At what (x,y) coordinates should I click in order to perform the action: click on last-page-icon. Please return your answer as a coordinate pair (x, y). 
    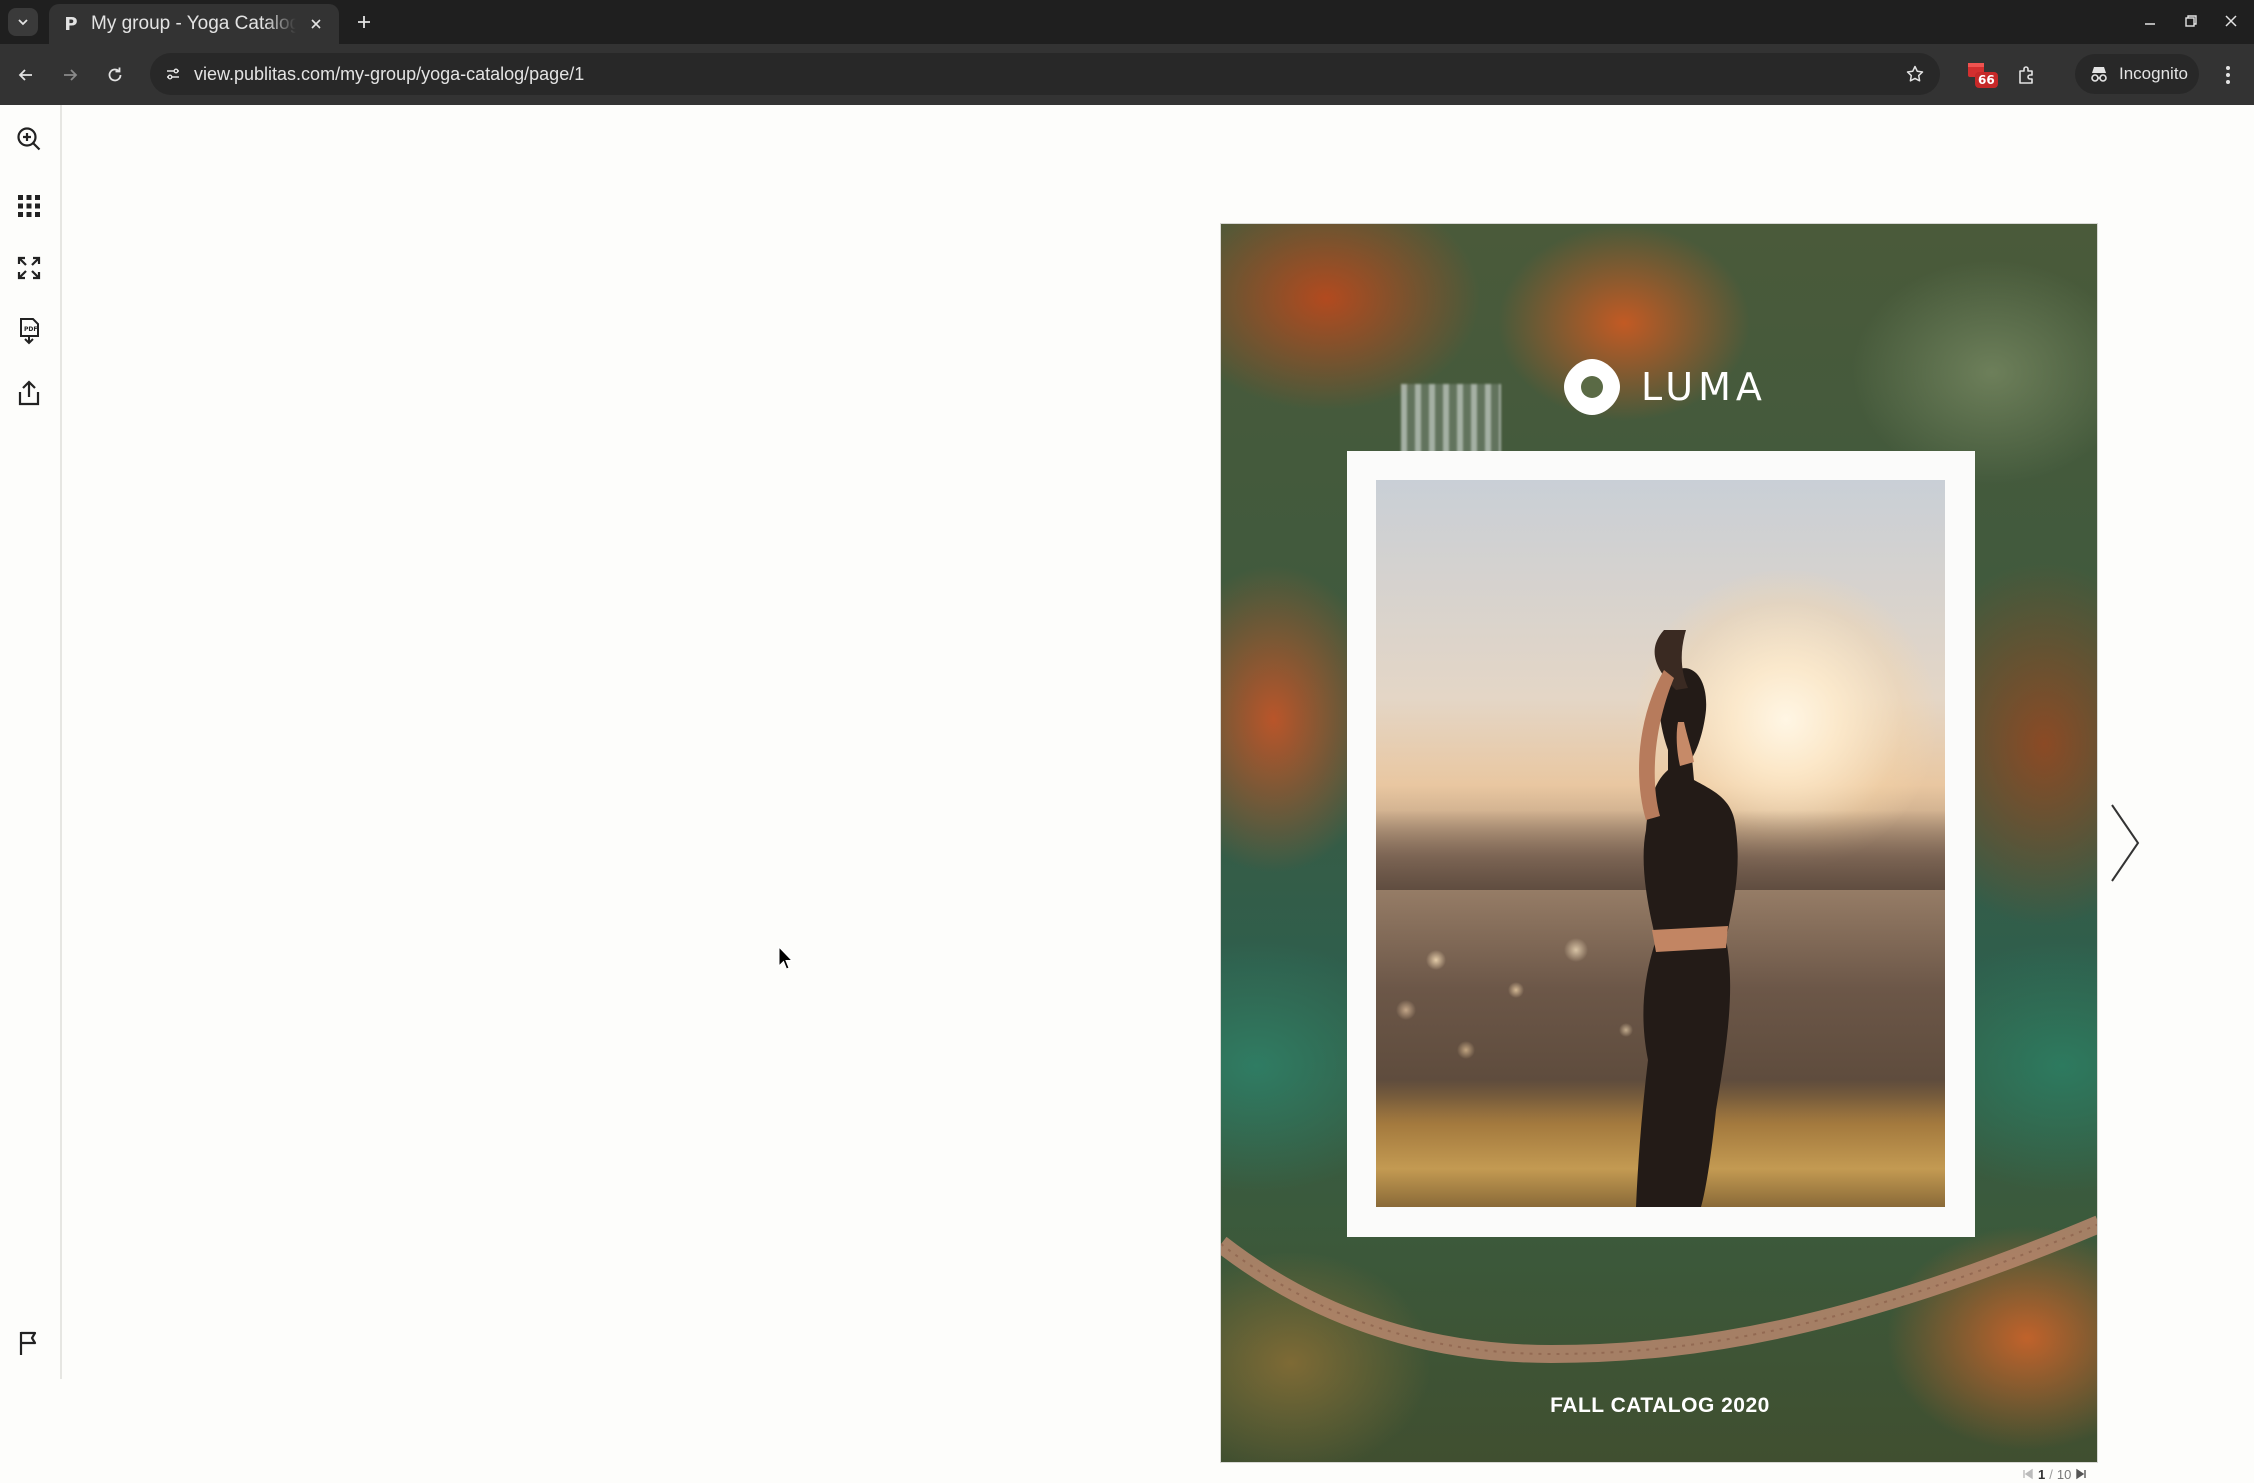
    Looking at the image, I should click on (2081, 1474).